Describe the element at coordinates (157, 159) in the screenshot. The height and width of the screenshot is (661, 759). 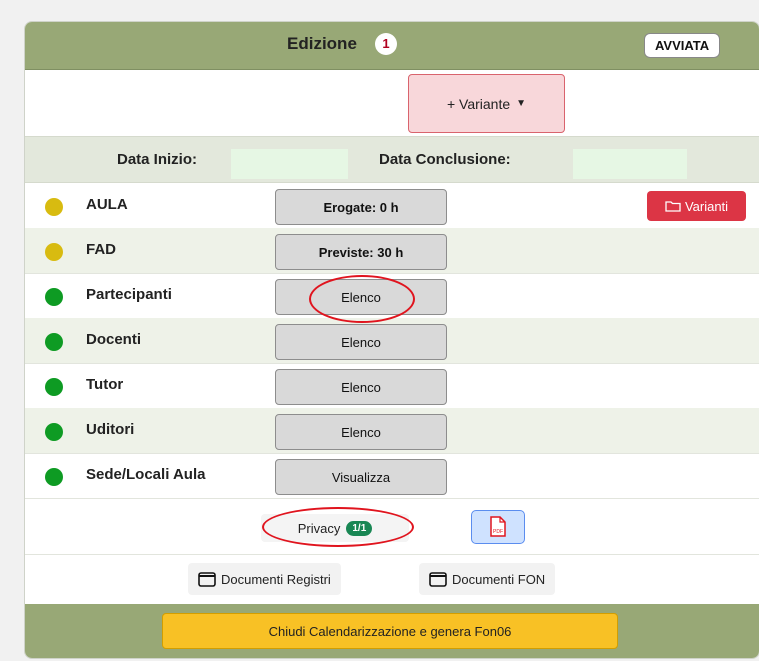
I see `start-date-label: Data Inizio:` at that location.